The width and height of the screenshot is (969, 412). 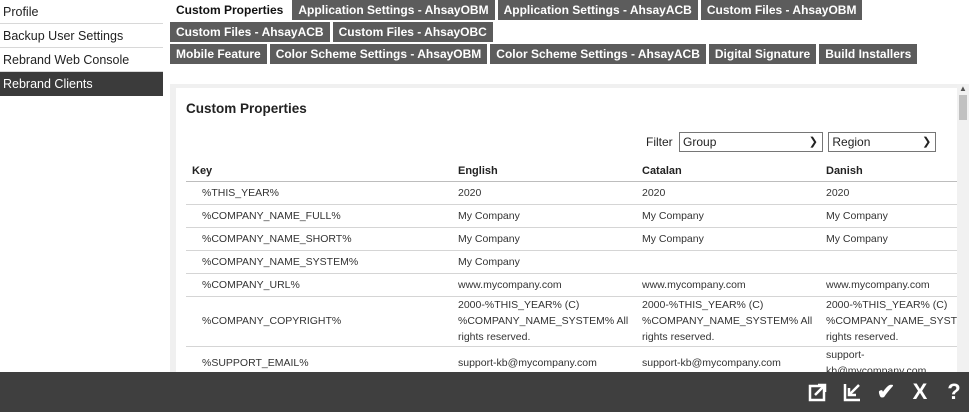 What do you see at coordinates (81, 60) in the screenshot?
I see `sidebar-item-rebrand-web-console: Rebrand Web Console` at bounding box center [81, 60].